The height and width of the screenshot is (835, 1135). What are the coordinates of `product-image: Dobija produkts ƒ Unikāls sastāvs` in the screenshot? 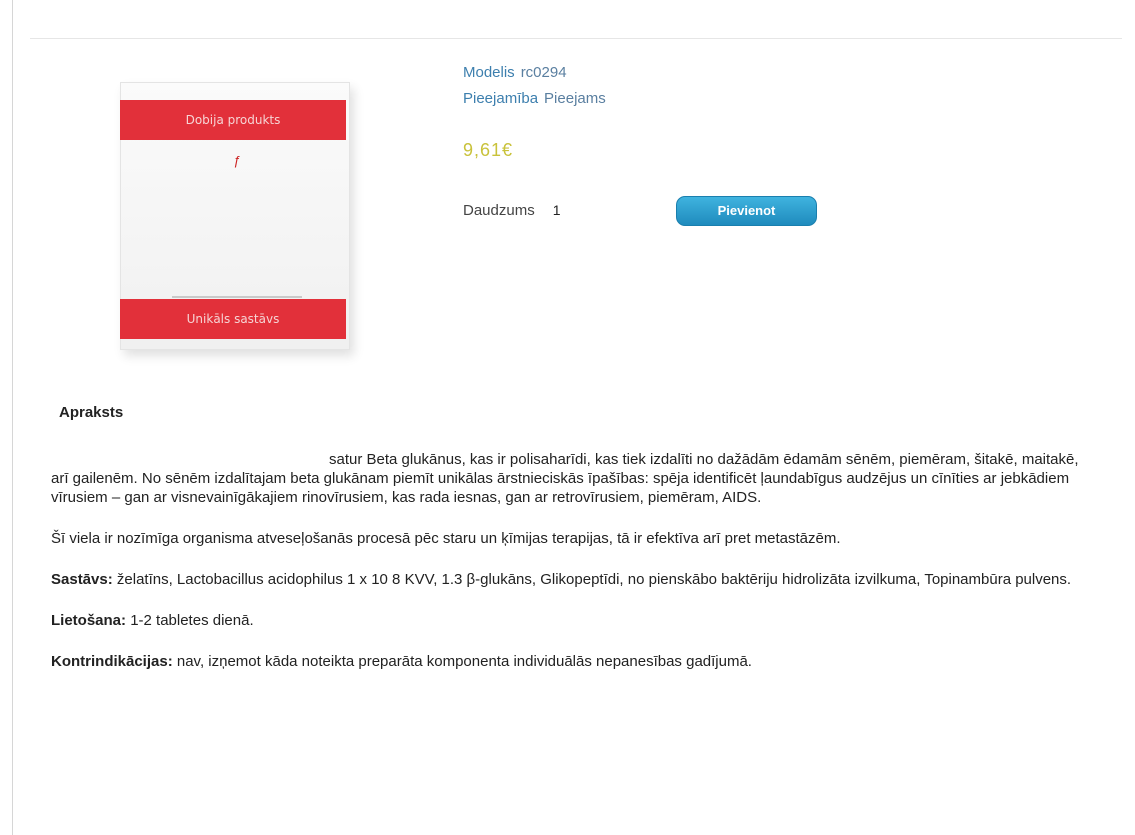 It's located at (242, 212).